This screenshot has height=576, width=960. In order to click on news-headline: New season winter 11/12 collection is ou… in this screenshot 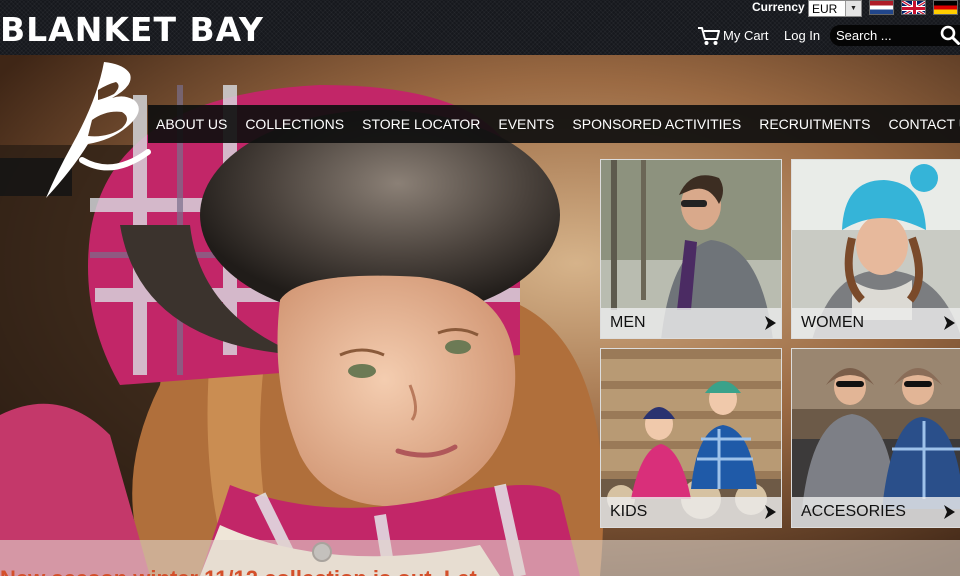, I will do `click(238, 571)`.